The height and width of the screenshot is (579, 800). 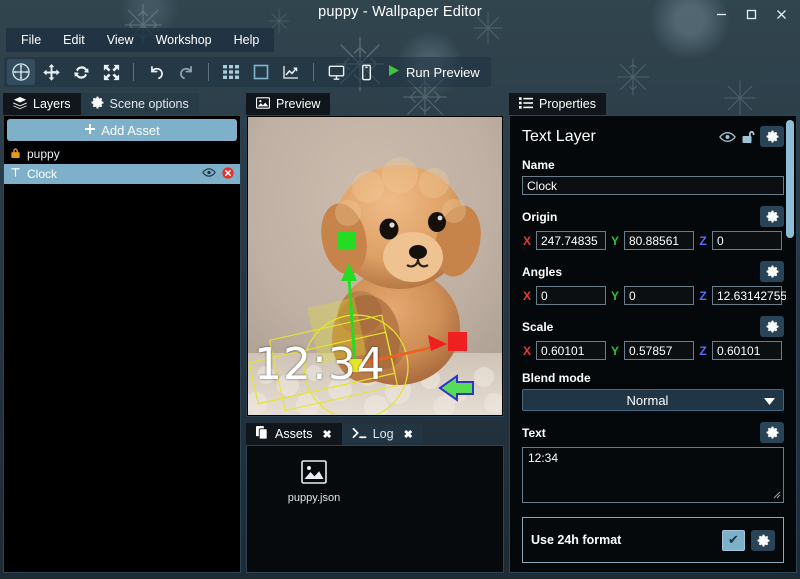 What do you see at coordinates (556, 378) in the screenshot?
I see `blend-mode-label: Blend mode` at bounding box center [556, 378].